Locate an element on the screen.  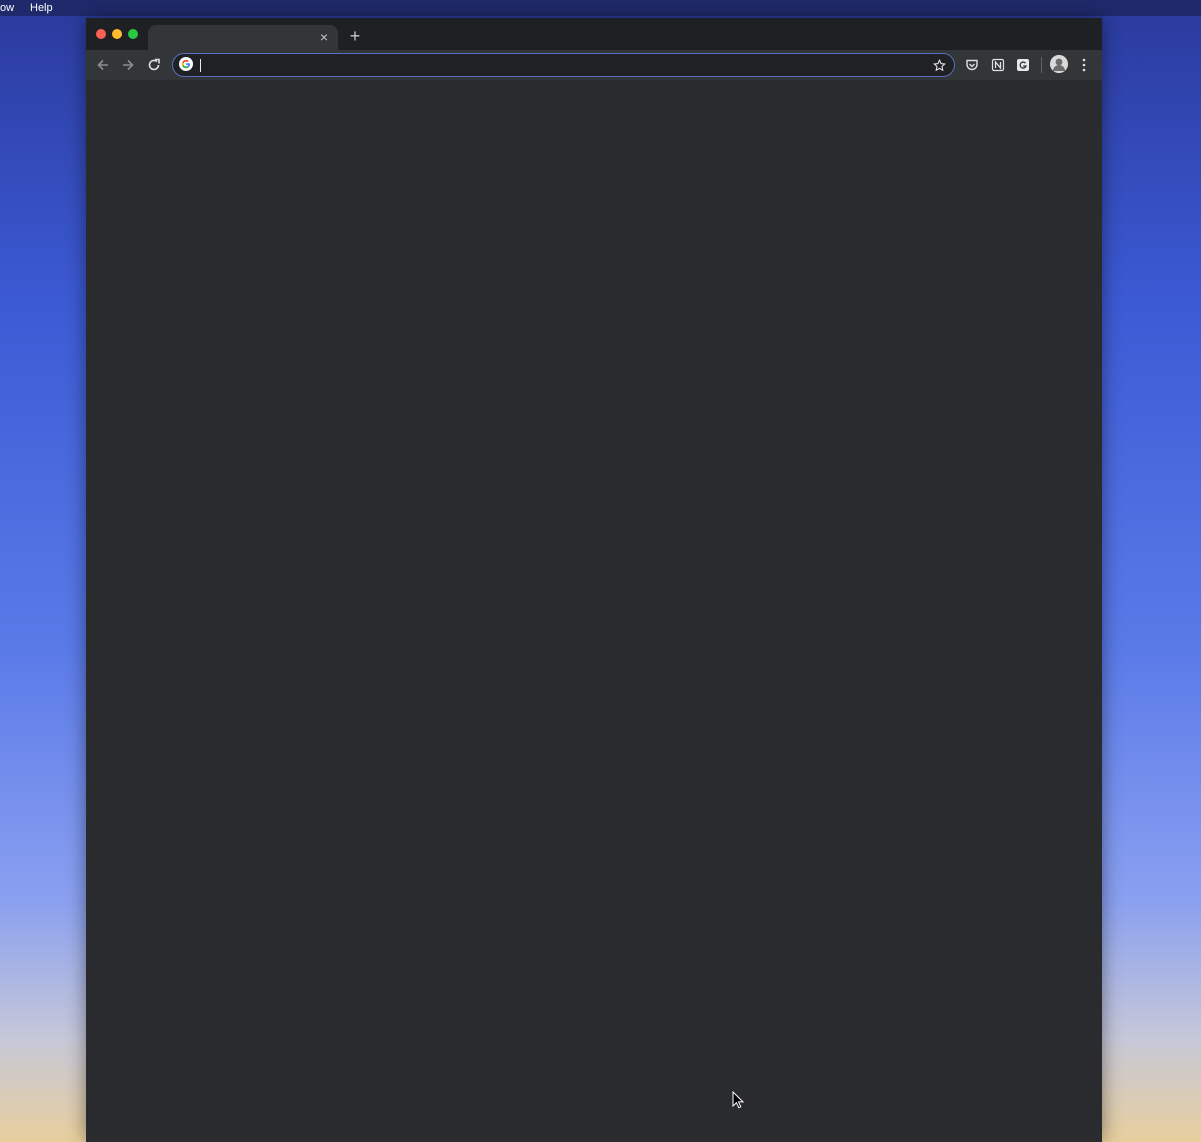
new-tab-button: + is located at coordinates (355, 36).